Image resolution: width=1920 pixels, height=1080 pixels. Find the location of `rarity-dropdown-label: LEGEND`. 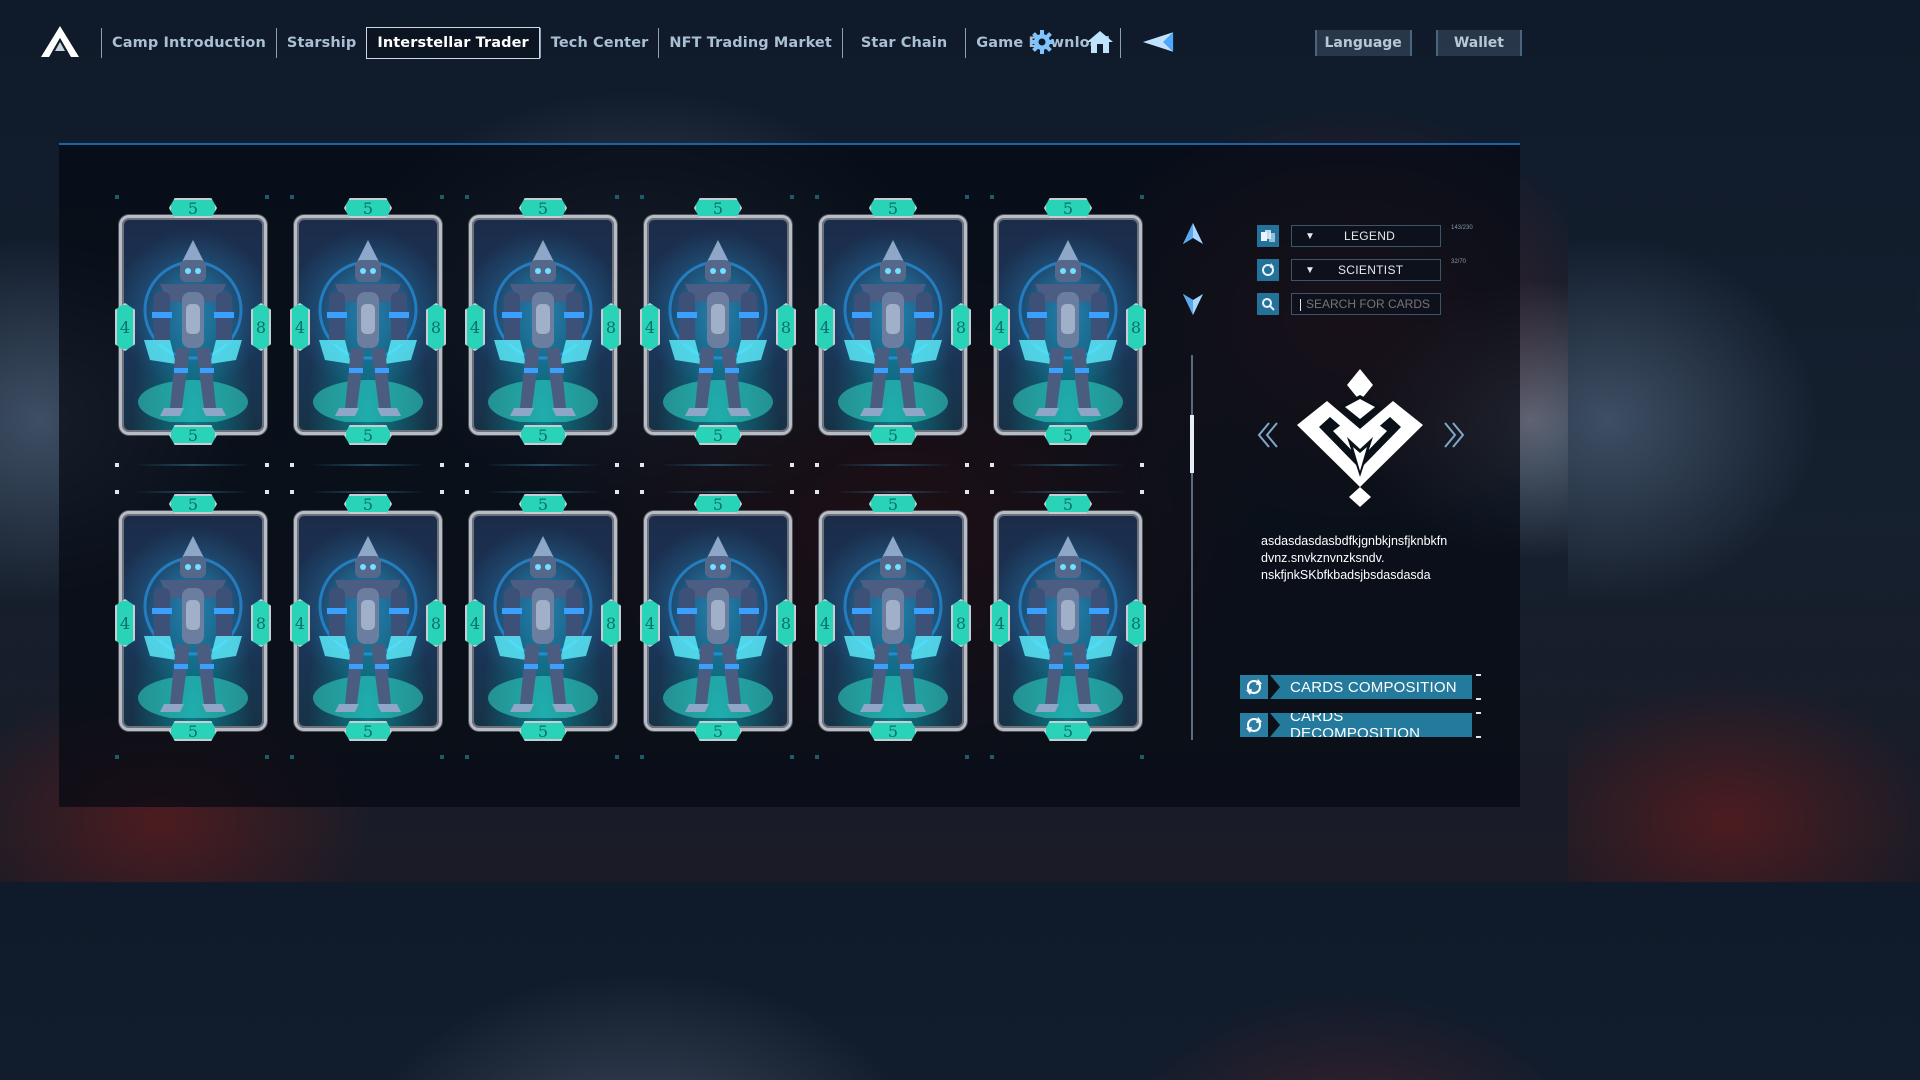

rarity-dropdown-label: LEGEND is located at coordinates (1370, 236).